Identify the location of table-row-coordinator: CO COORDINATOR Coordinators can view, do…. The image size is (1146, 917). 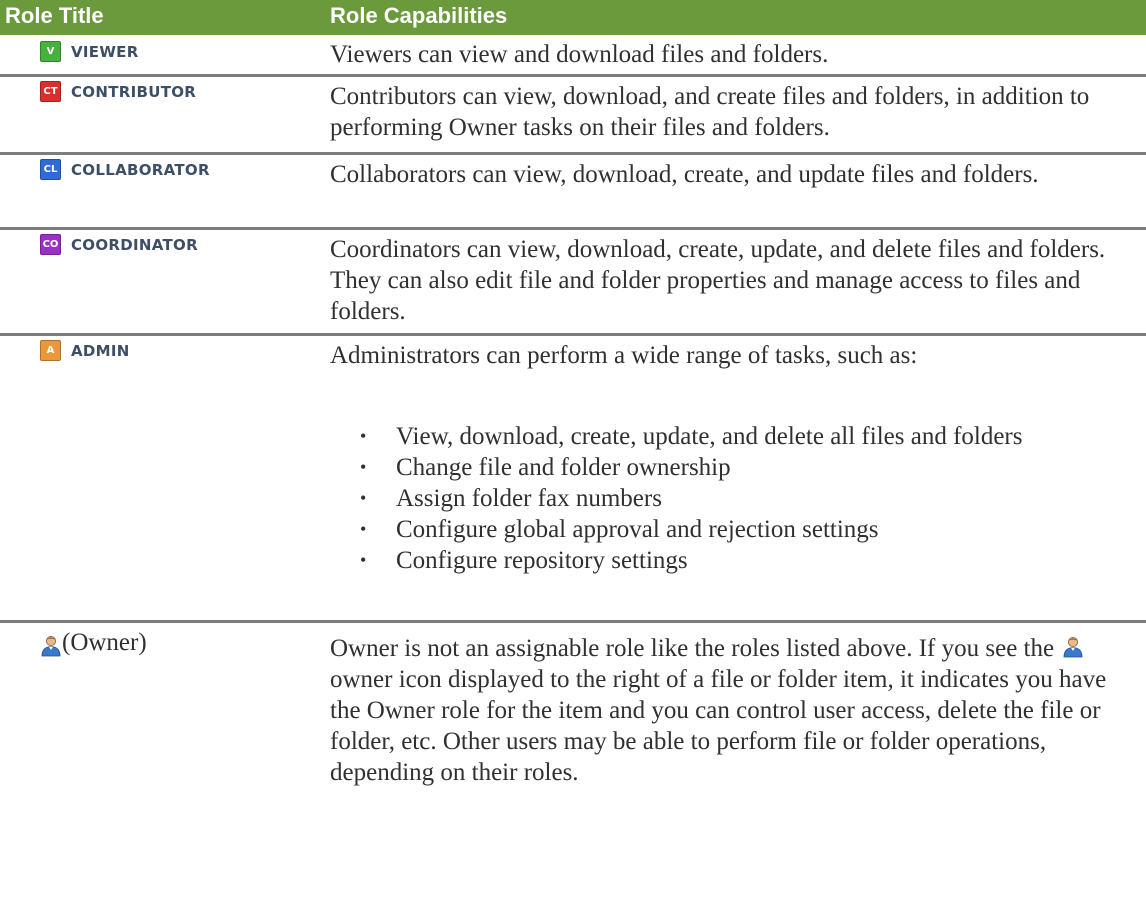
(573, 280).